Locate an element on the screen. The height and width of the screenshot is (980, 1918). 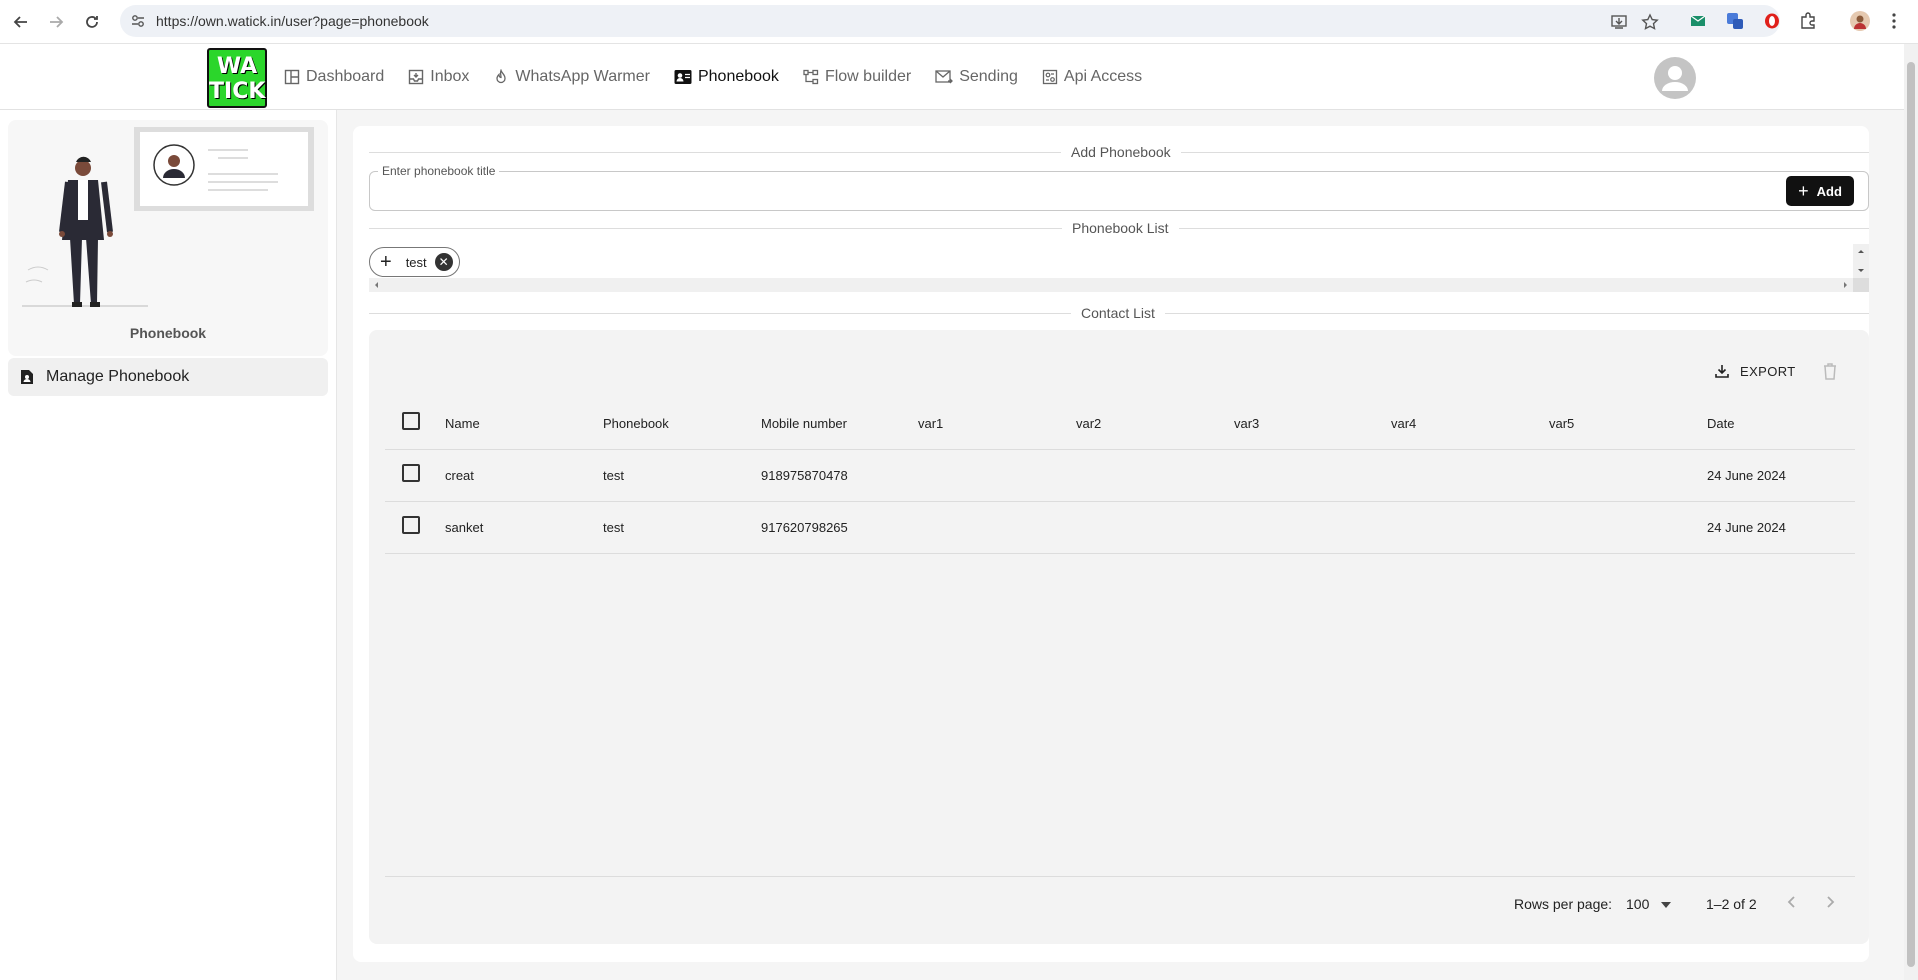
cell-mobile: 917620798265 is located at coordinates (804, 527).